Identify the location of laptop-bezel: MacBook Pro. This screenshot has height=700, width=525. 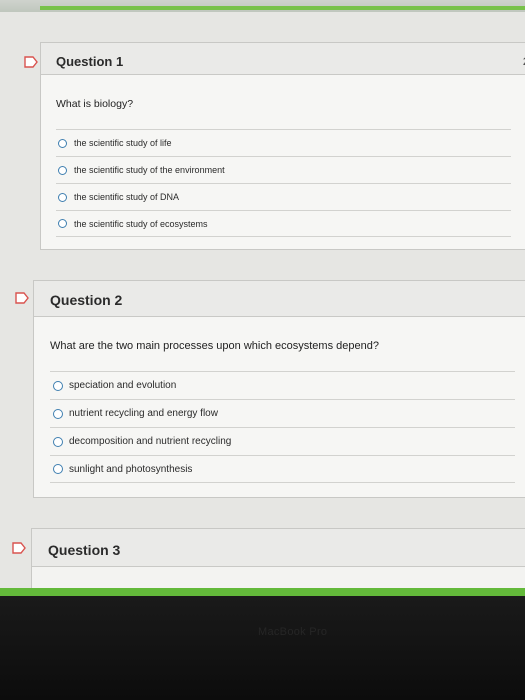
(262, 648).